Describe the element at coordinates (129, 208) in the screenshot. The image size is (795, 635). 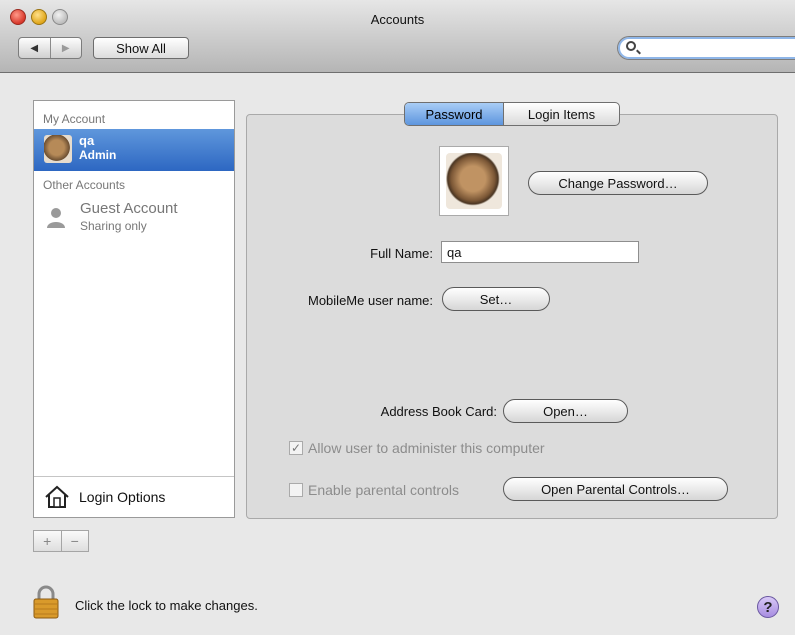
I see `account-name: Guest Account` at that location.